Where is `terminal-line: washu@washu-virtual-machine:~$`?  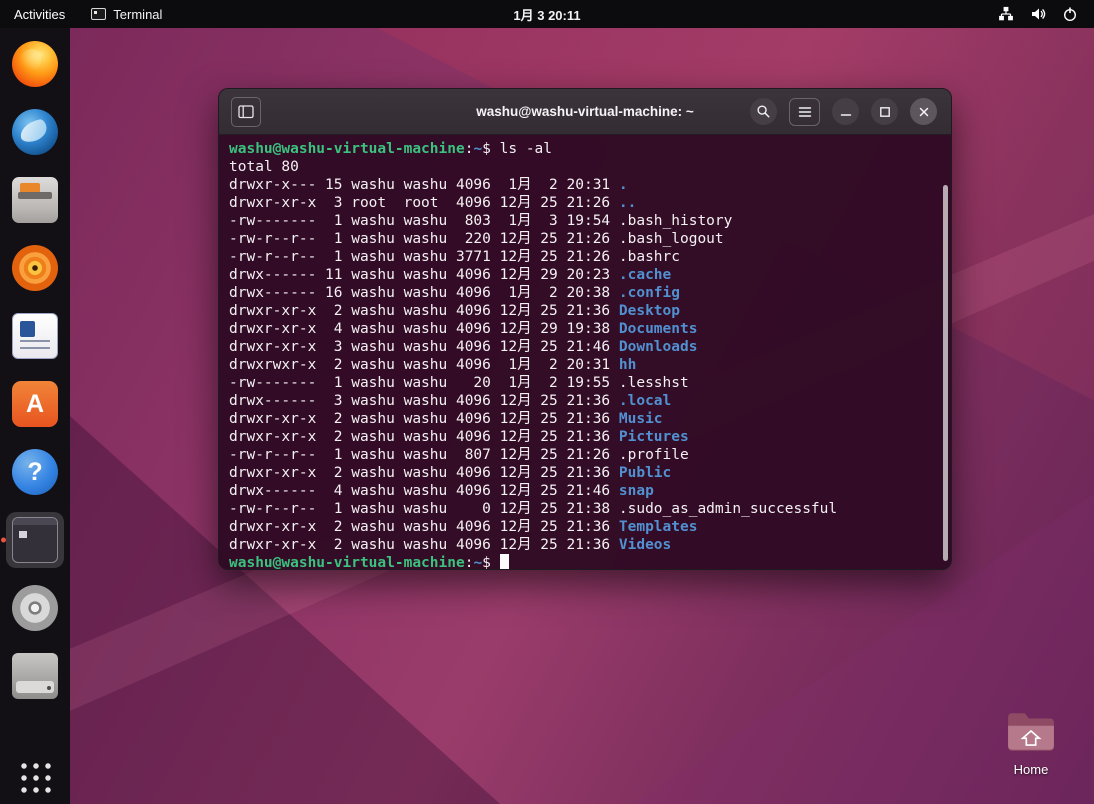
terminal-line: washu@washu-virtual-machine:~$ is located at coordinates (583, 561).